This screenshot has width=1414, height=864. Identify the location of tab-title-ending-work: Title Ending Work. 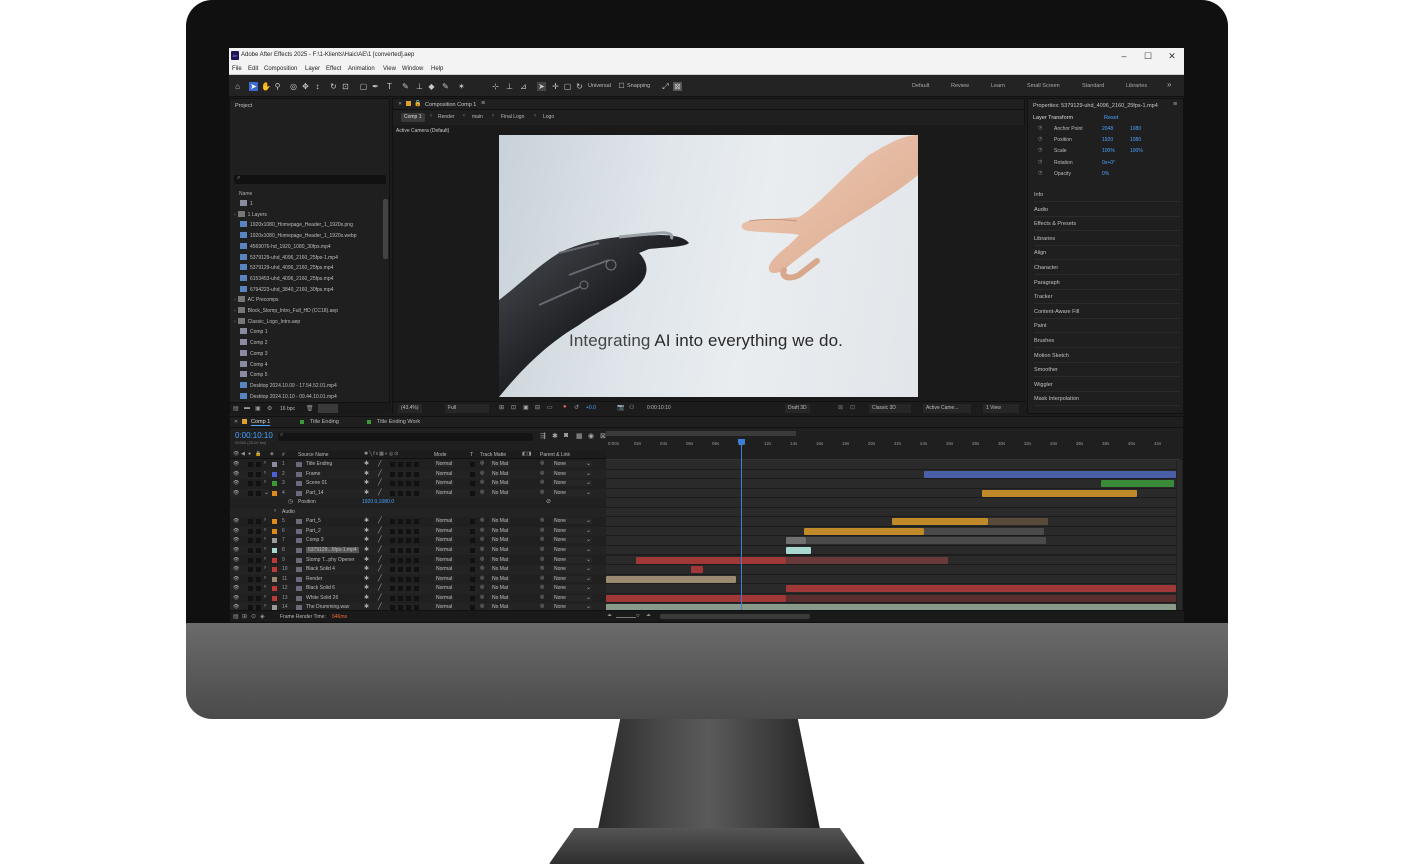
(398, 422).